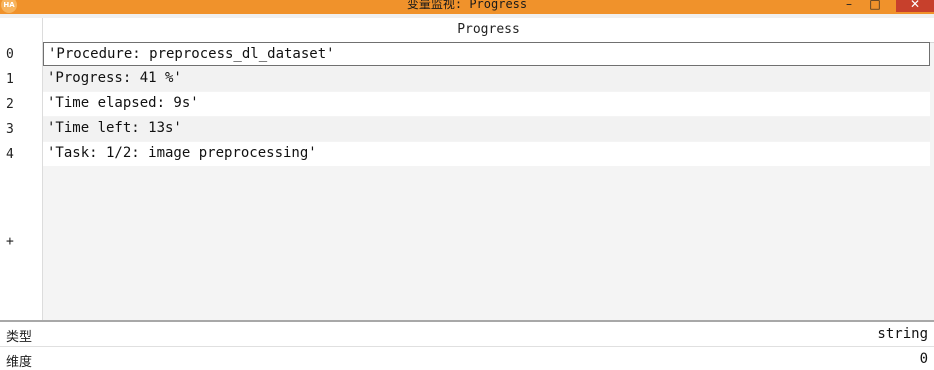 The width and height of the screenshot is (934, 370). Describe the element at coordinates (488, 30) in the screenshot. I see `column-header: Progress` at that location.